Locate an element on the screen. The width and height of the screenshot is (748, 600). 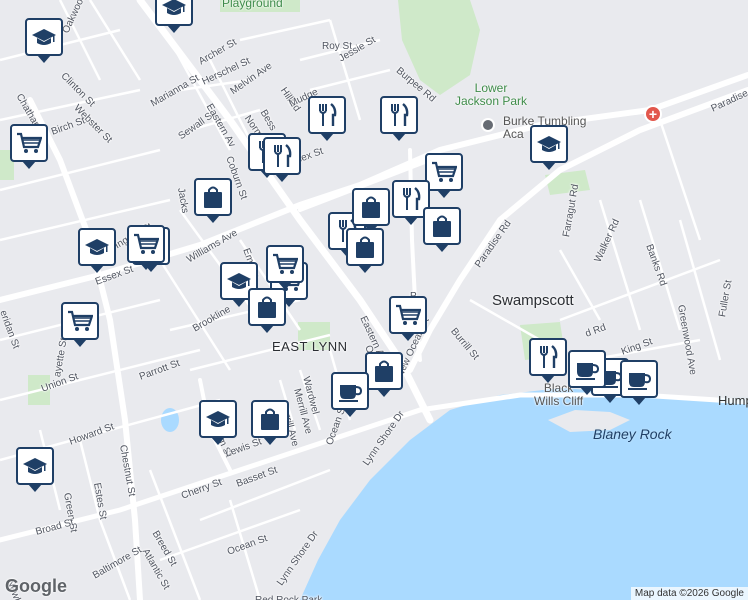
park-label-lower-jackson: Lower Jackson Park is located at coordinates (491, 95).